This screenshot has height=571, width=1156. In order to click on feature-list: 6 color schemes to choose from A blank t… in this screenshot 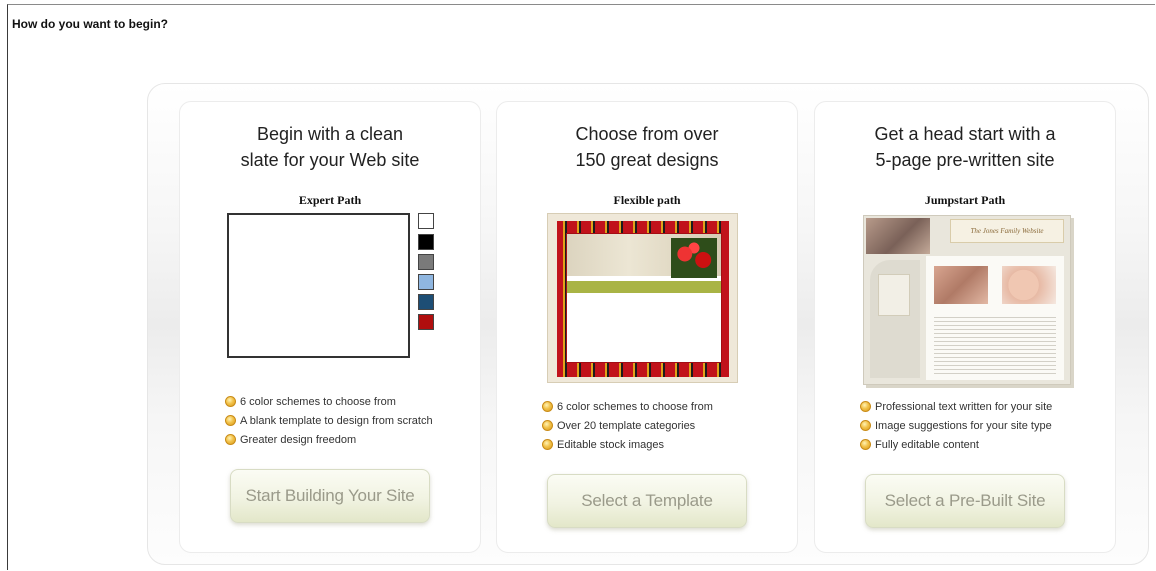, I will do `click(329, 420)`.